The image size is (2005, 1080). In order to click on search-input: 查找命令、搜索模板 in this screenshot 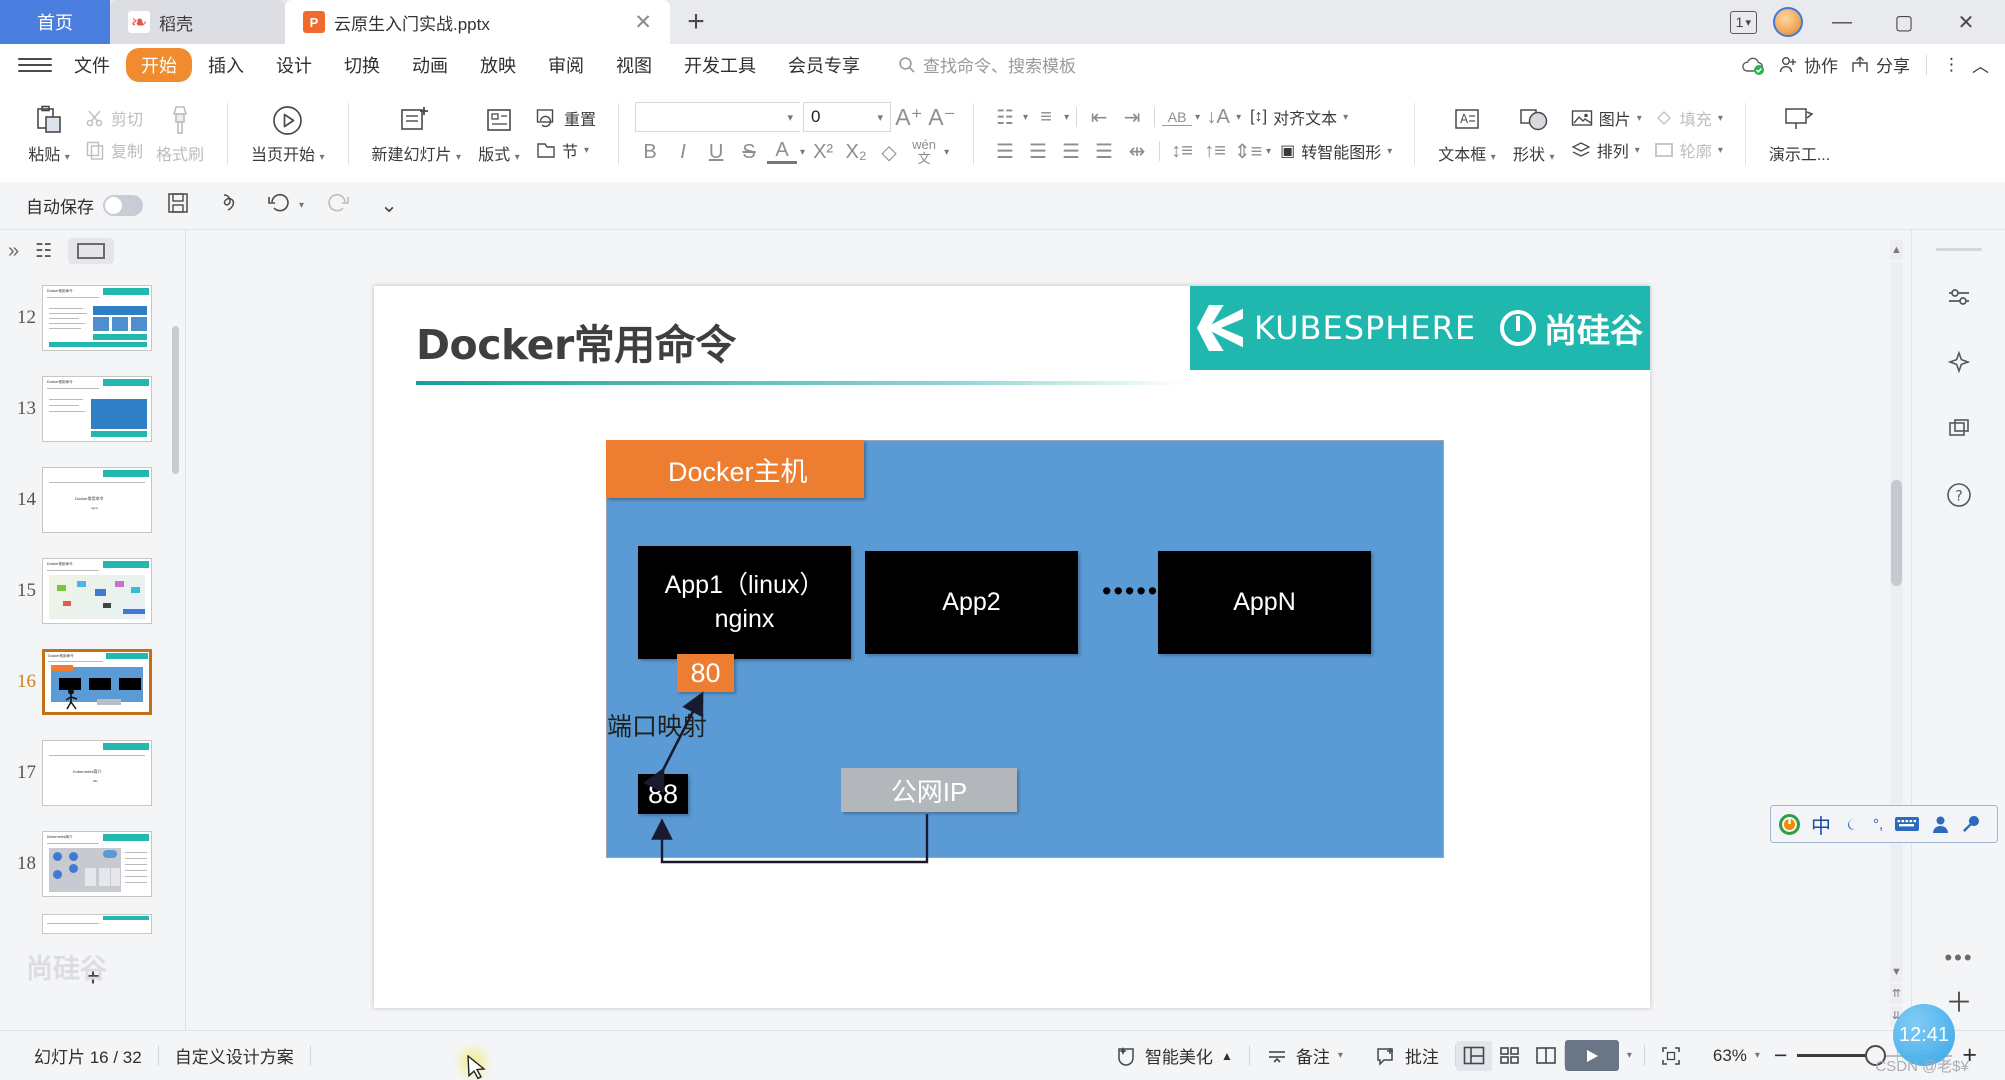, I will do `click(987, 64)`.